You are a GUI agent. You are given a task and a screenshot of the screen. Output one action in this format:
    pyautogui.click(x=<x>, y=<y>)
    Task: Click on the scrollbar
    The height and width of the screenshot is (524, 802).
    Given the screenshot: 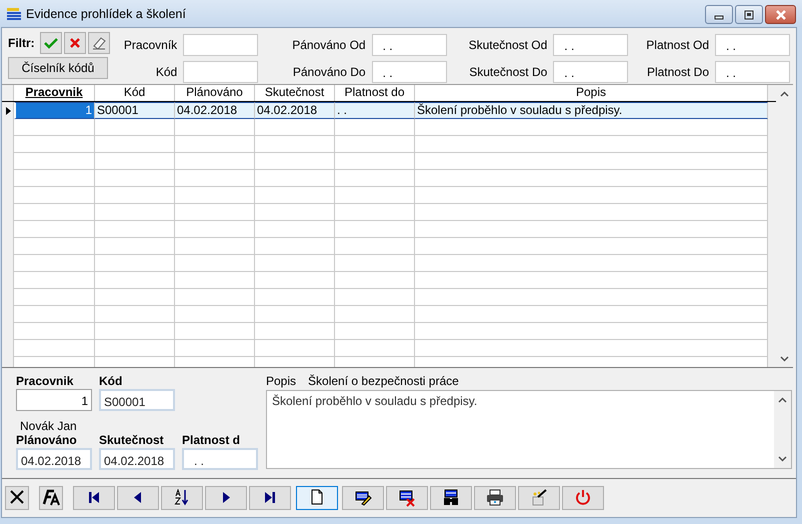 What is the action you would take?
    pyautogui.click(x=784, y=226)
    